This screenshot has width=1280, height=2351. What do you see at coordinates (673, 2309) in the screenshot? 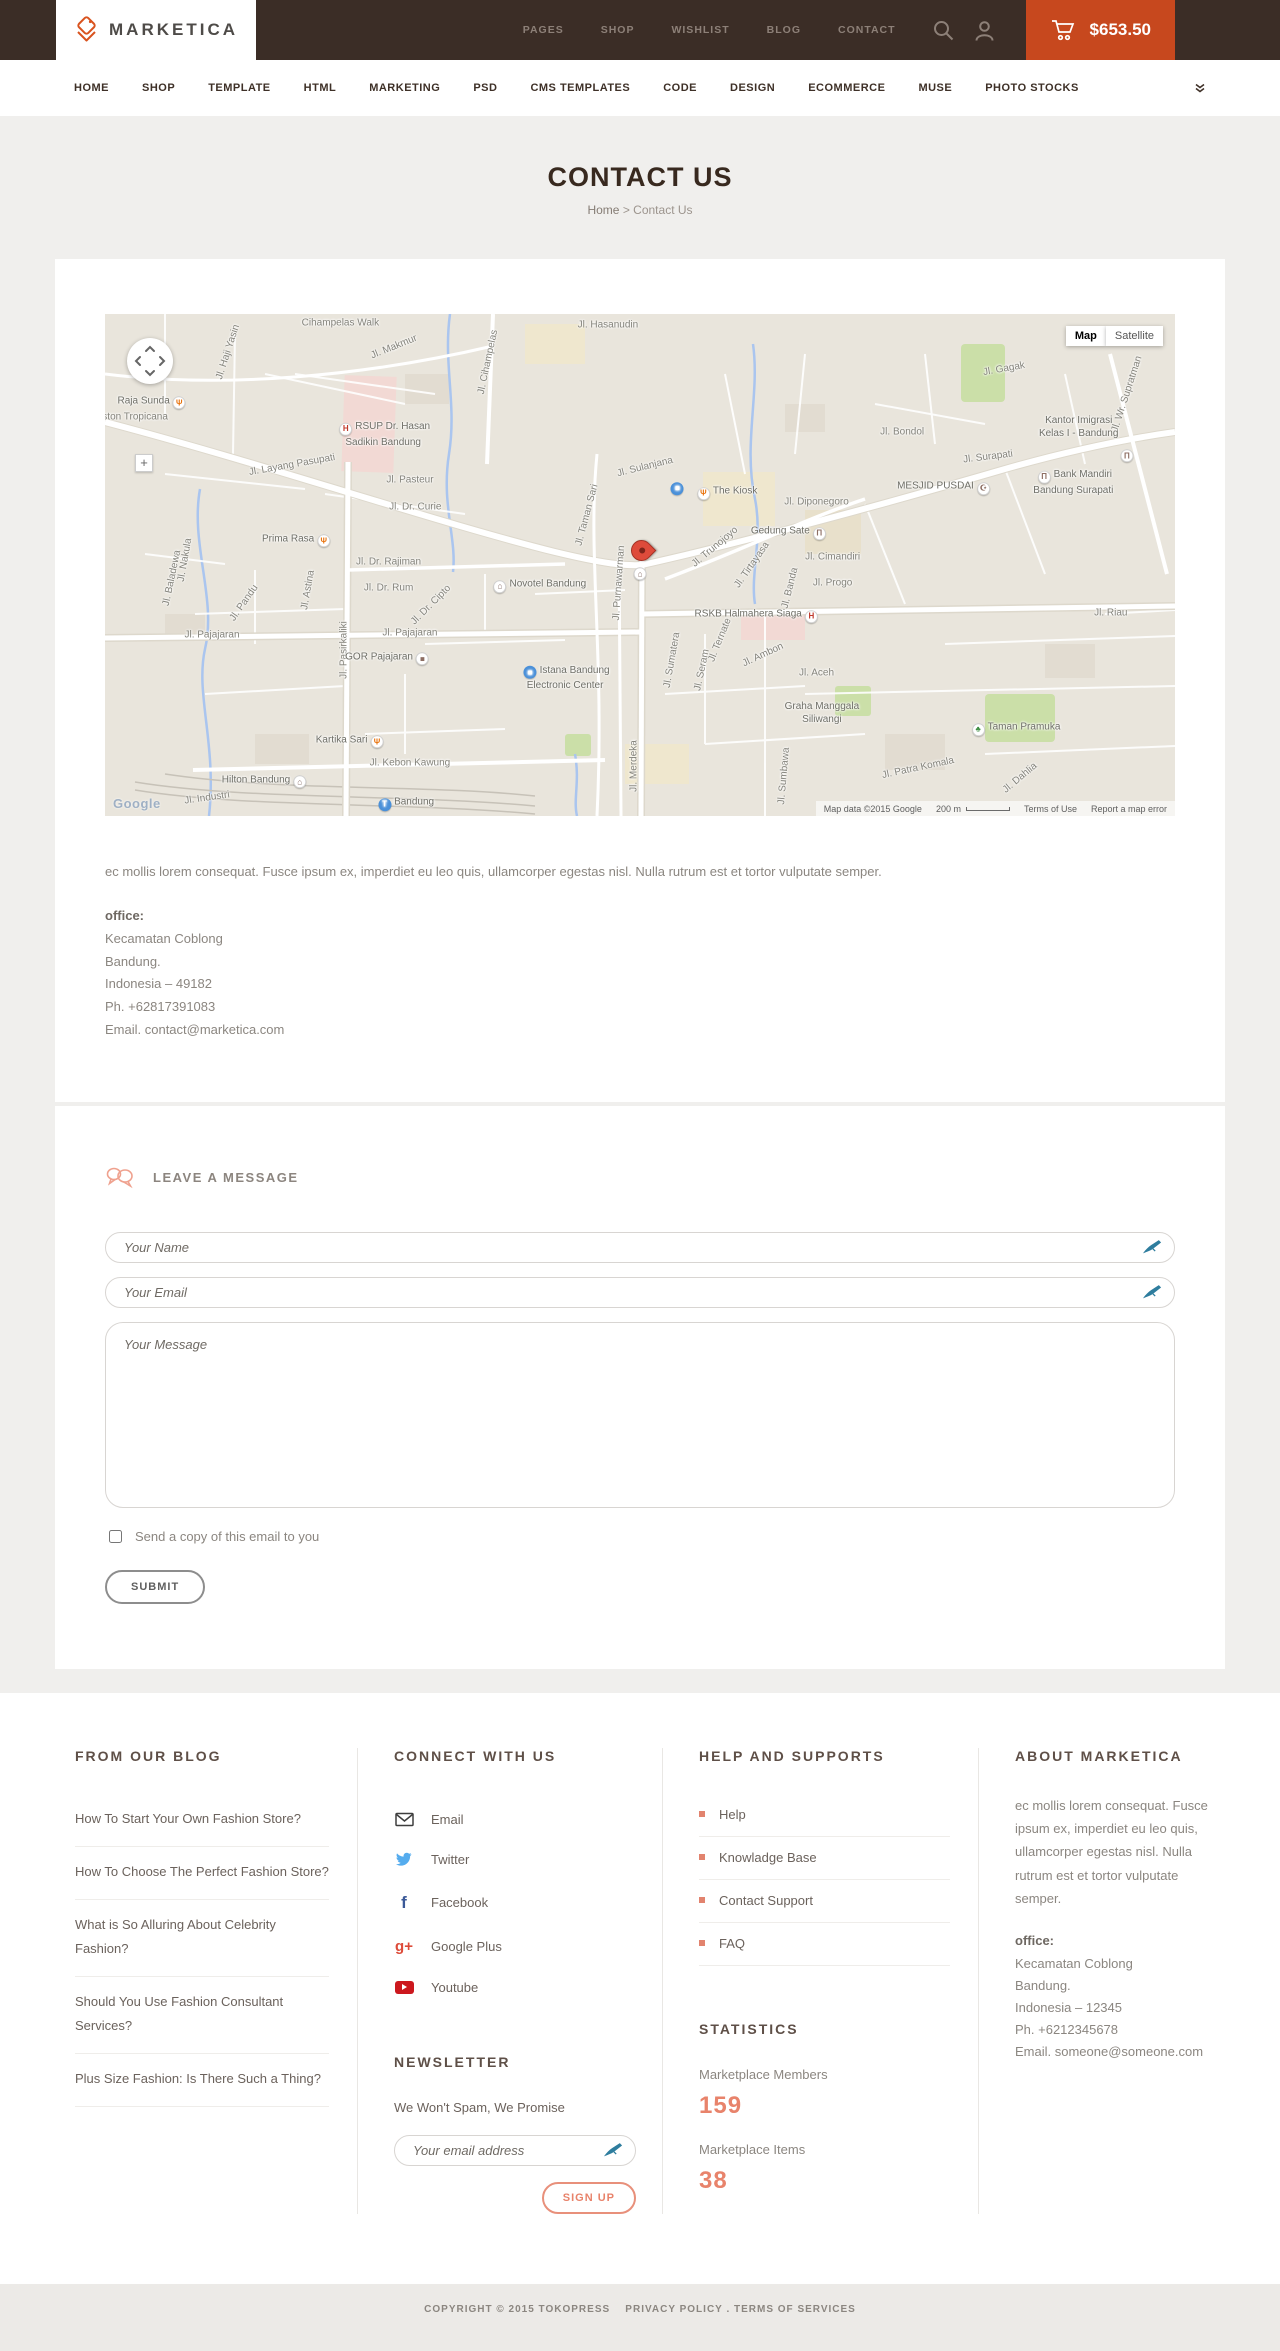
I see `privacy-policy-link: PRIVACY POLICY` at bounding box center [673, 2309].